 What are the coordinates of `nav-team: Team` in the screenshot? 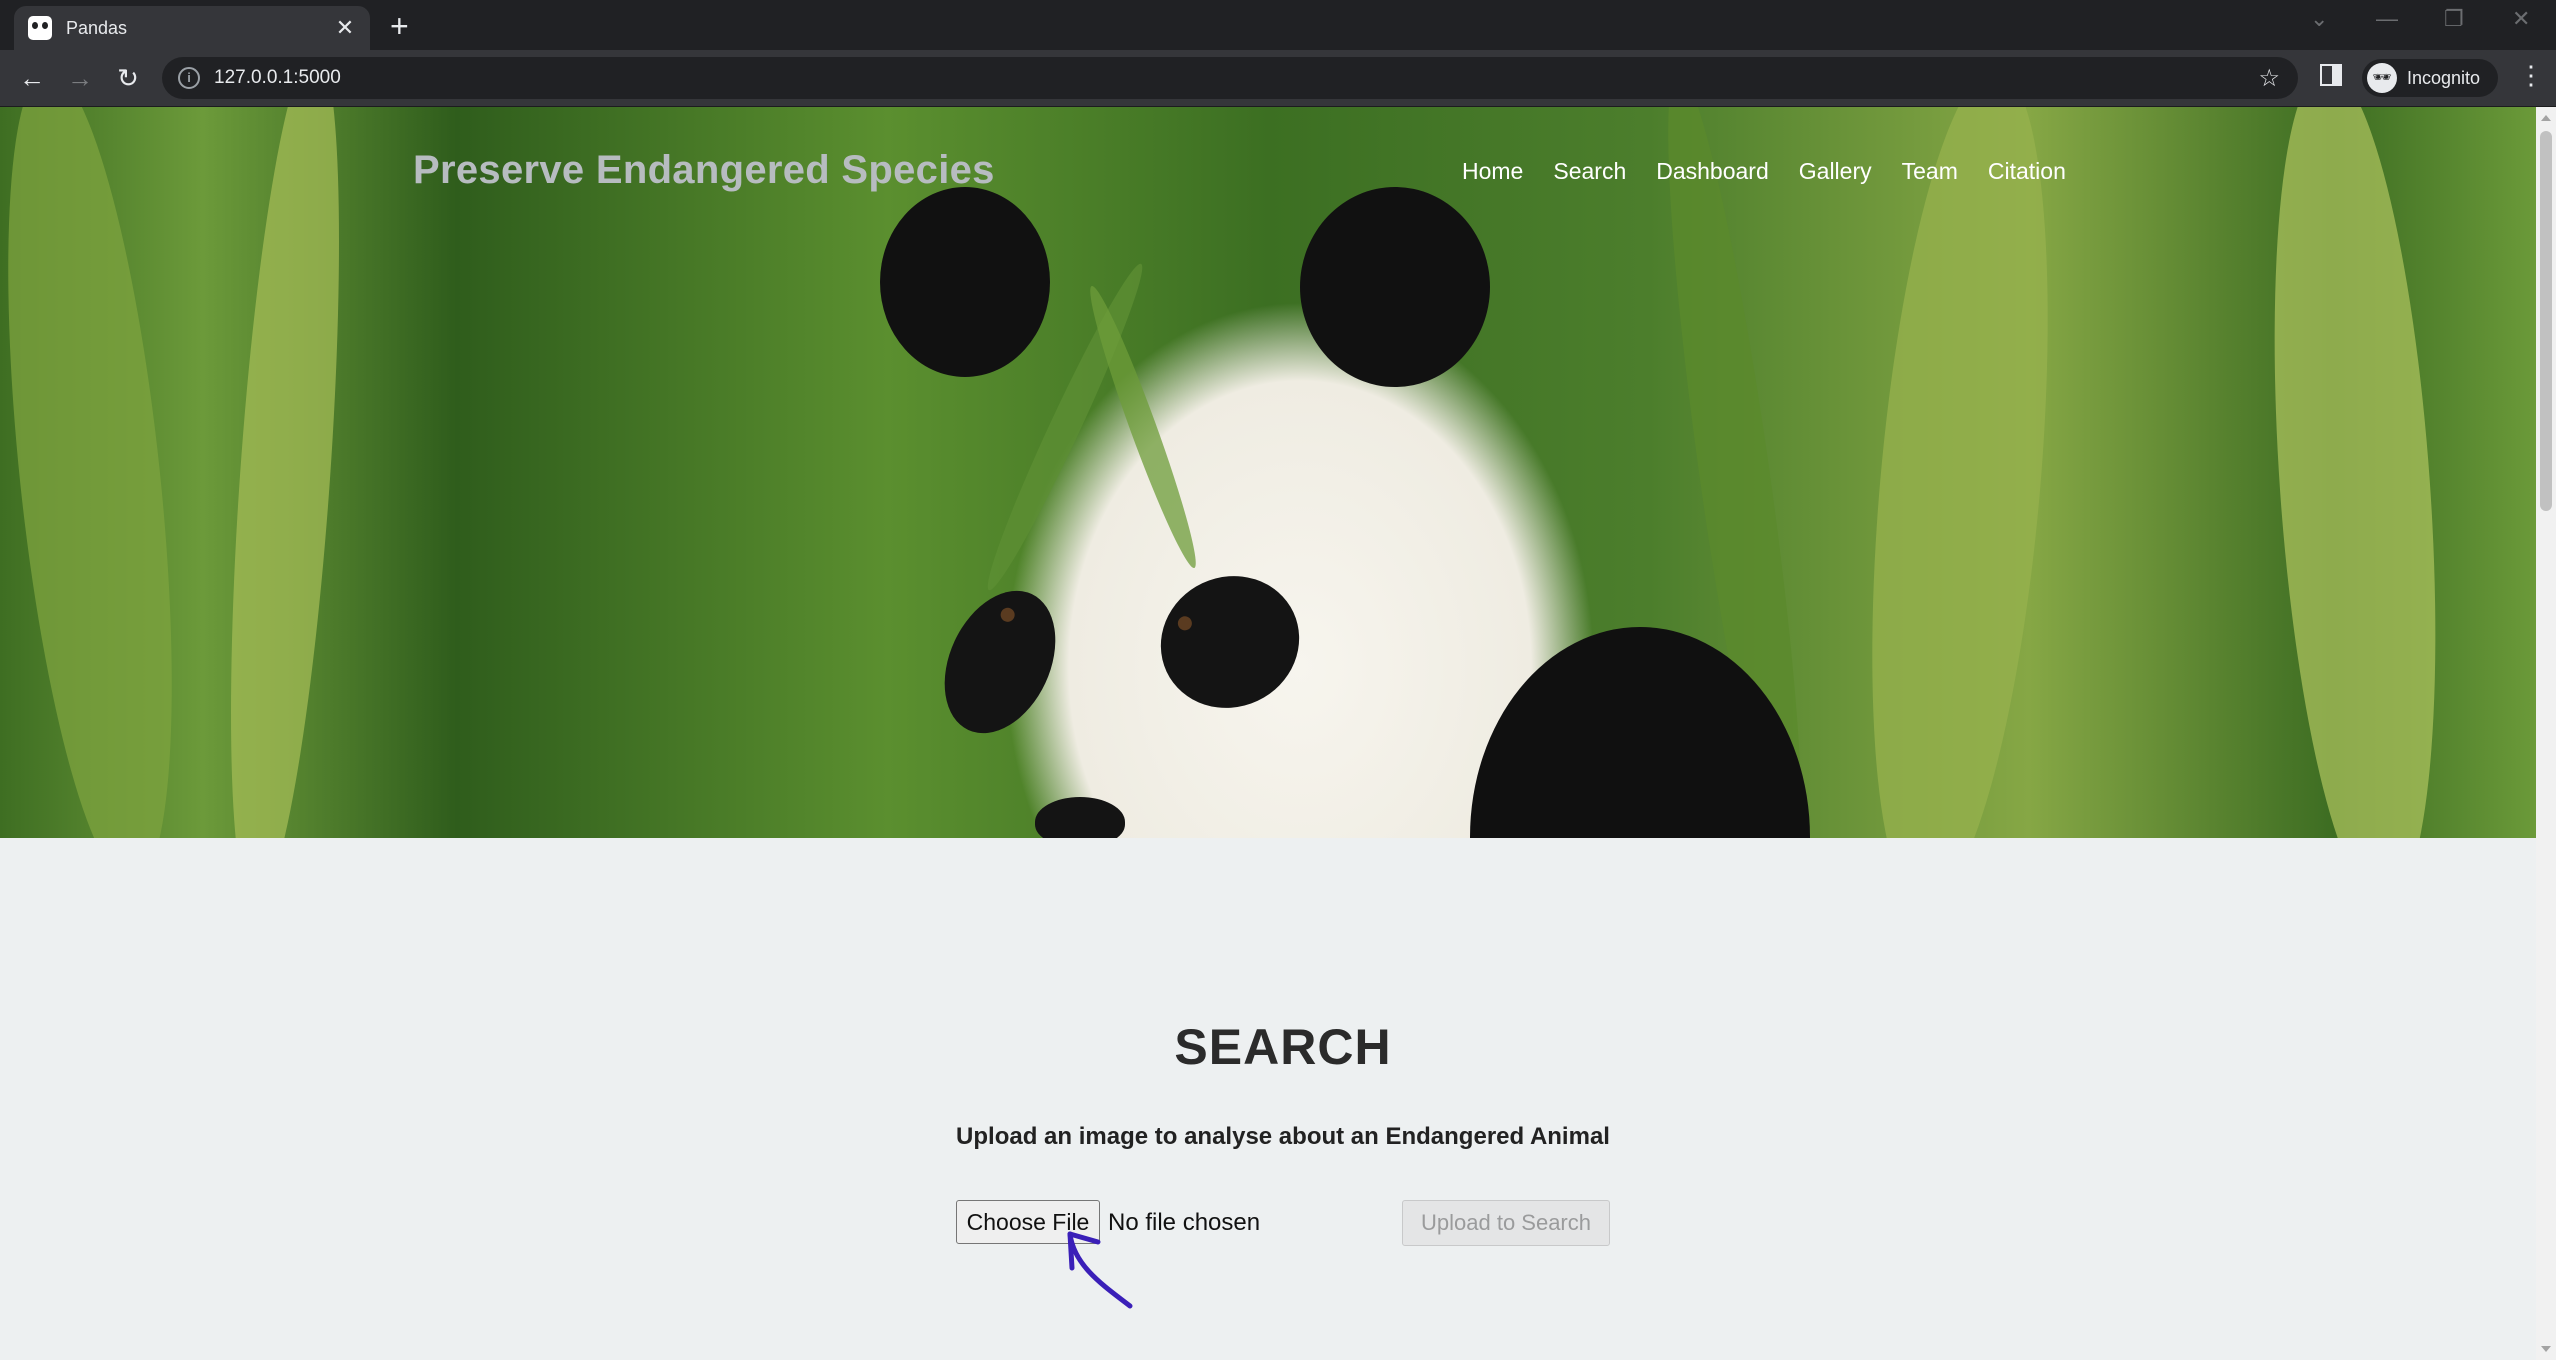 It's located at (1930, 171).